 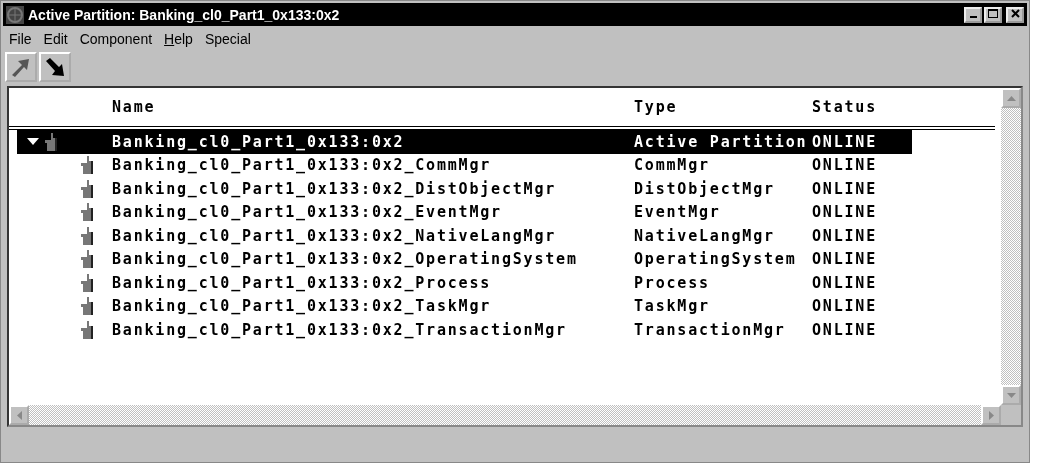 What do you see at coordinates (1011, 395) in the screenshot?
I see `scroll-down-icon` at bounding box center [1011, 395].